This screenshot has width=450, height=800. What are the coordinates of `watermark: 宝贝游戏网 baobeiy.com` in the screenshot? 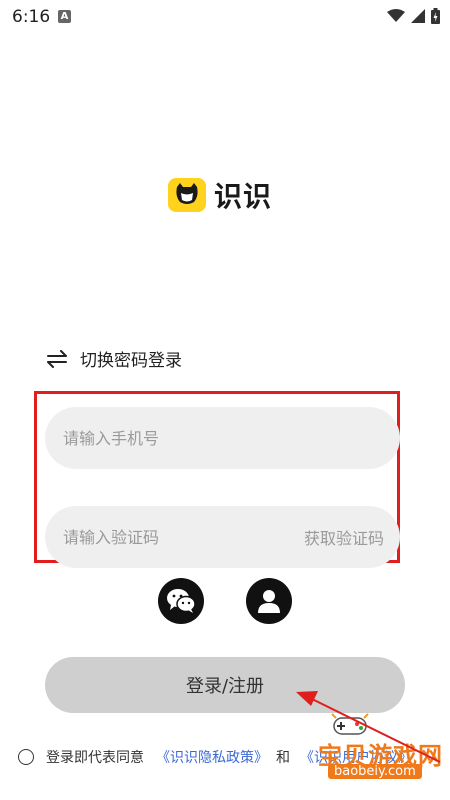 It's located at (374, 750).